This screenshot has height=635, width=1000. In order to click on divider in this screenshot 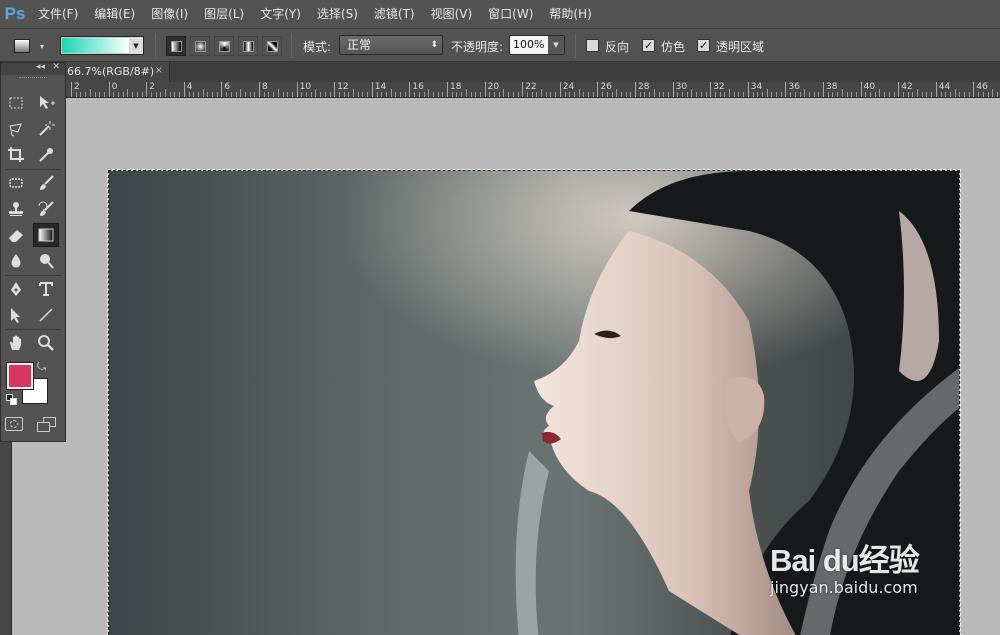, I will do `click(33, 169)`.